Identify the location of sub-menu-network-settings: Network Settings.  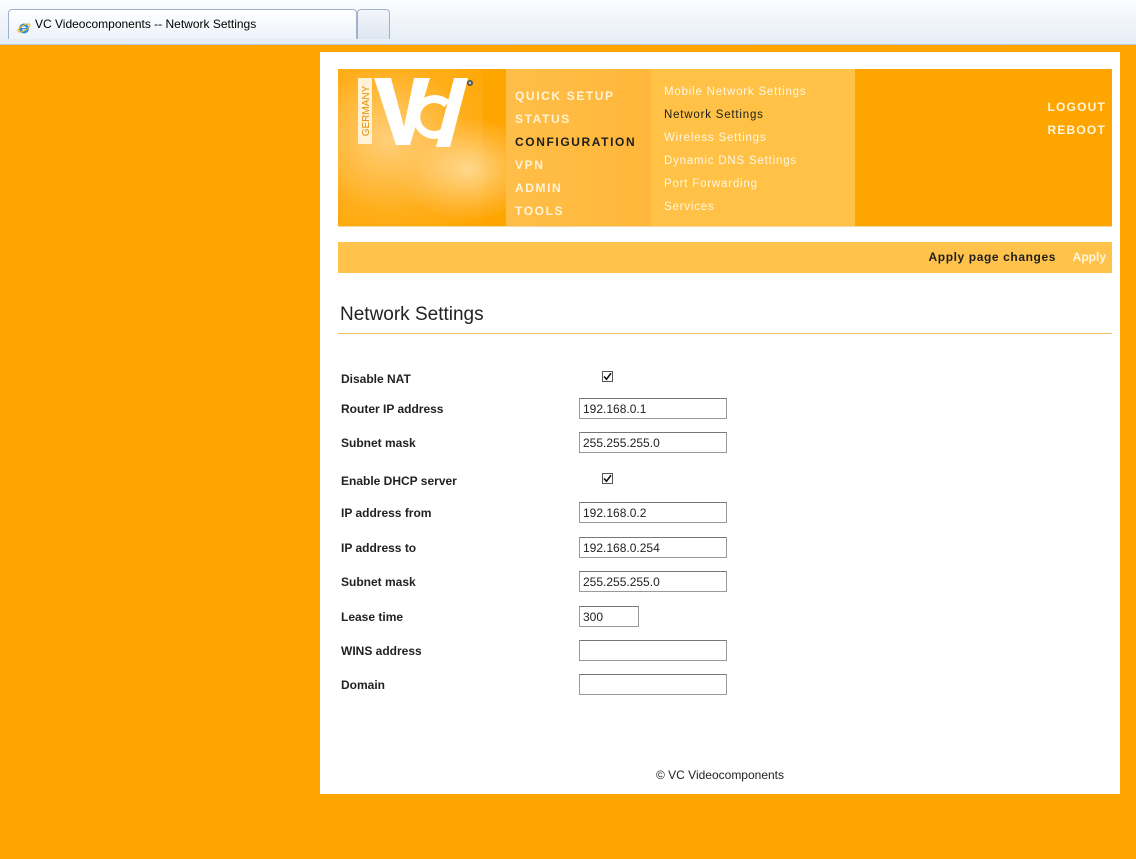
(714, 115).